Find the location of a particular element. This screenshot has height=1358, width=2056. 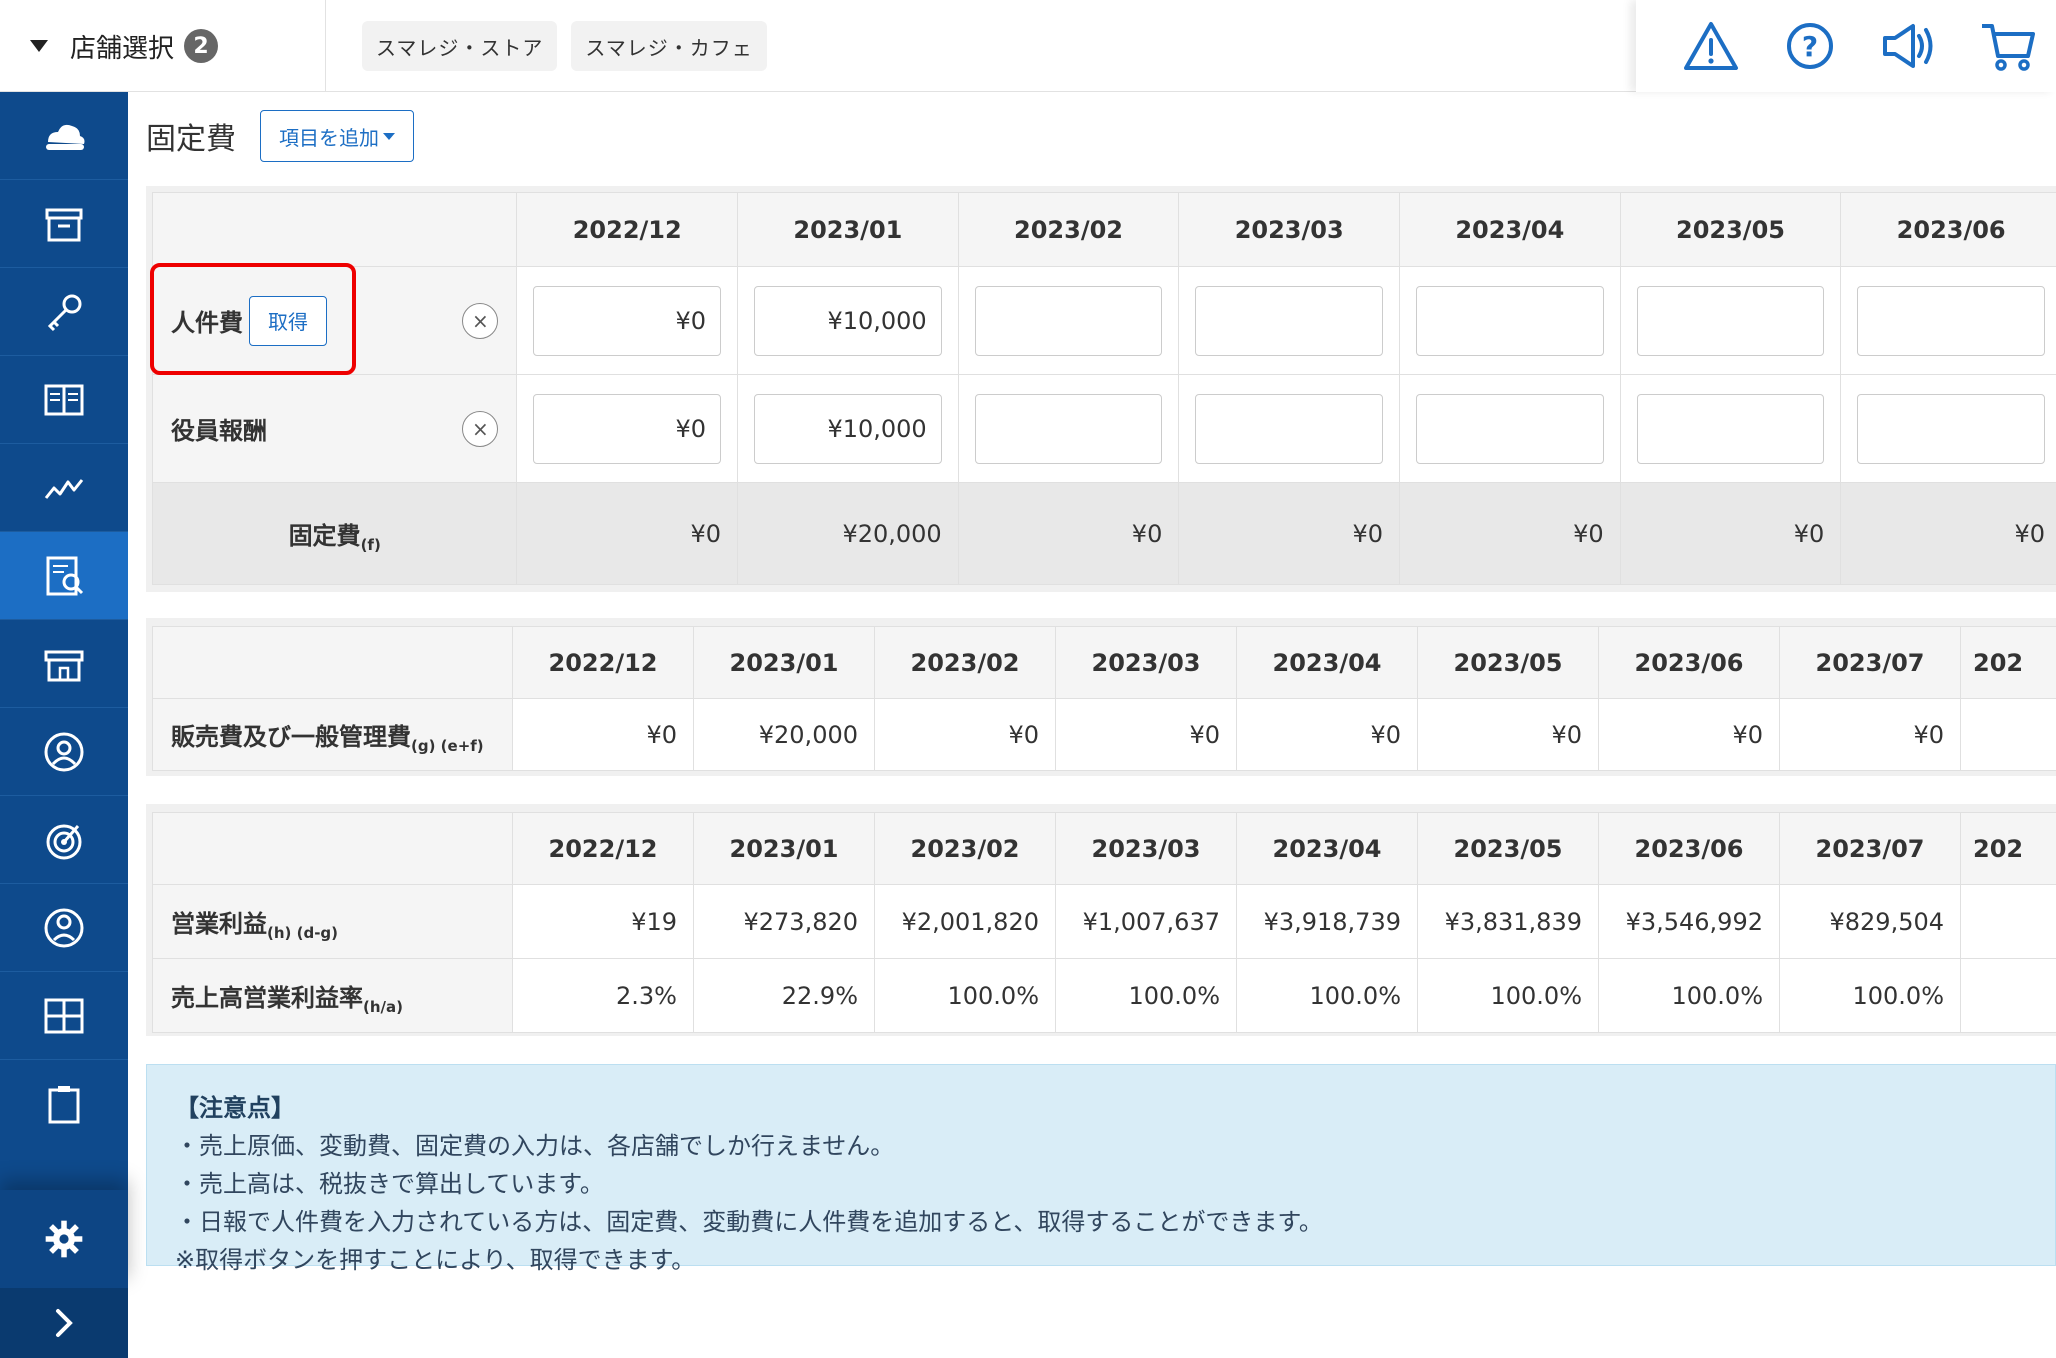

sidebar-item-home is located at coordinates (64, 136).